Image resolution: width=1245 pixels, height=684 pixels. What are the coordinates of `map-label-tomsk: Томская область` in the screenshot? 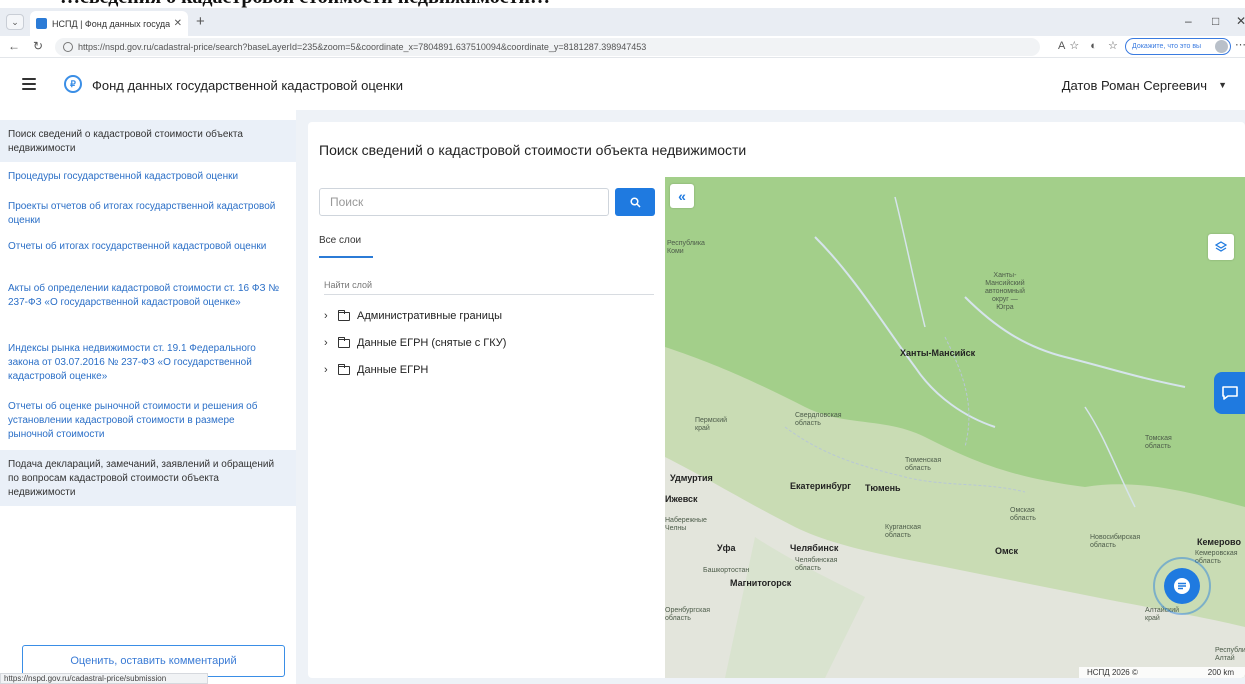 It's located at (1158, 442).